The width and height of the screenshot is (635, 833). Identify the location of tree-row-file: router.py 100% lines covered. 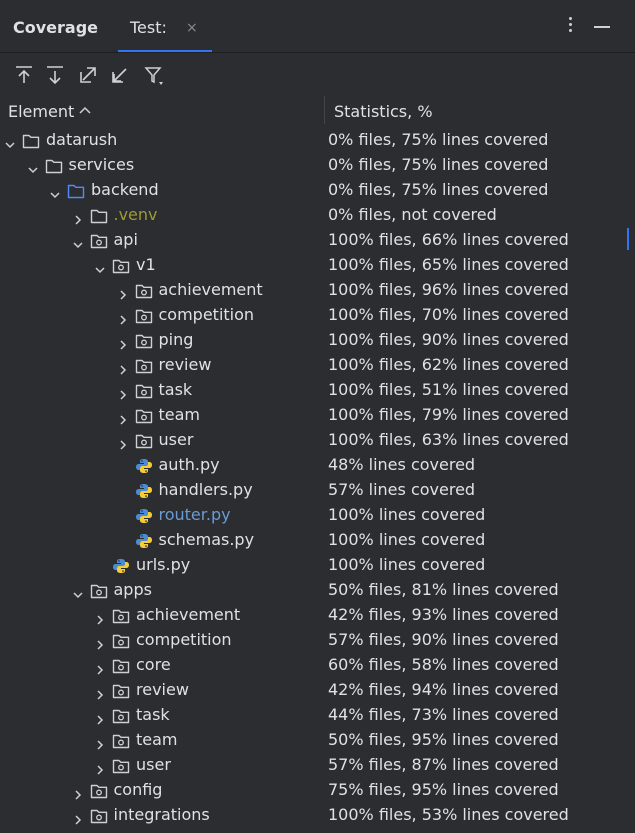
(317, 514).